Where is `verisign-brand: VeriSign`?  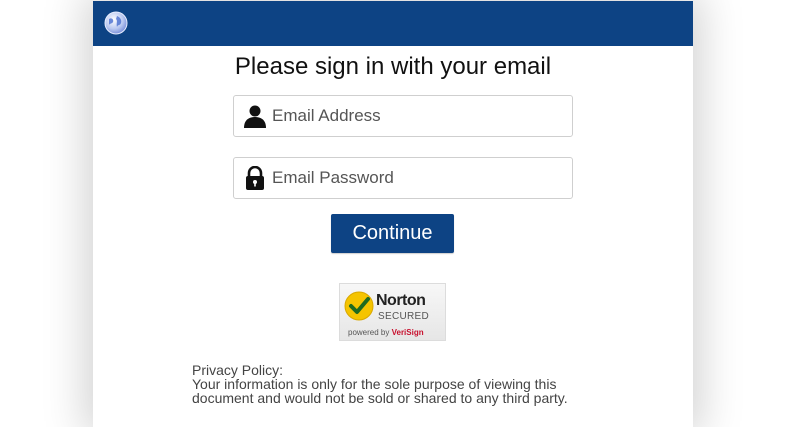
verisign-brand: VeriSign is located at coordinates (407, 332).